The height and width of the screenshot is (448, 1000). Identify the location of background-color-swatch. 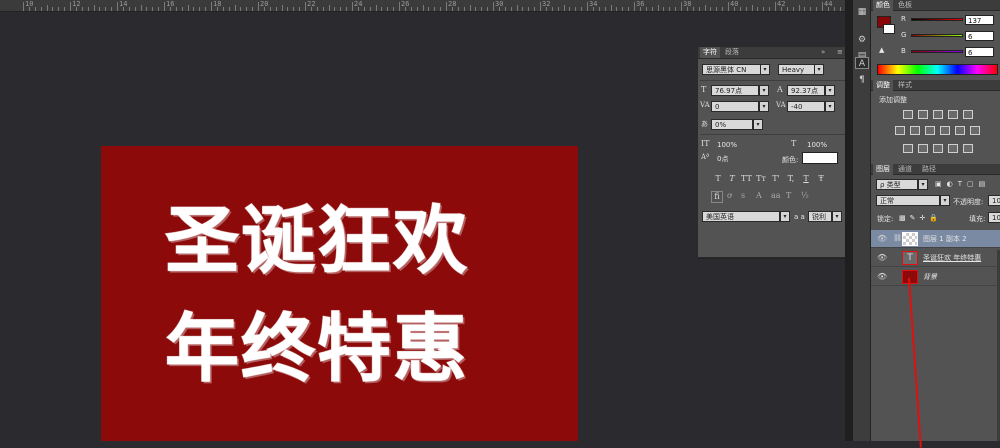
(889, 29).